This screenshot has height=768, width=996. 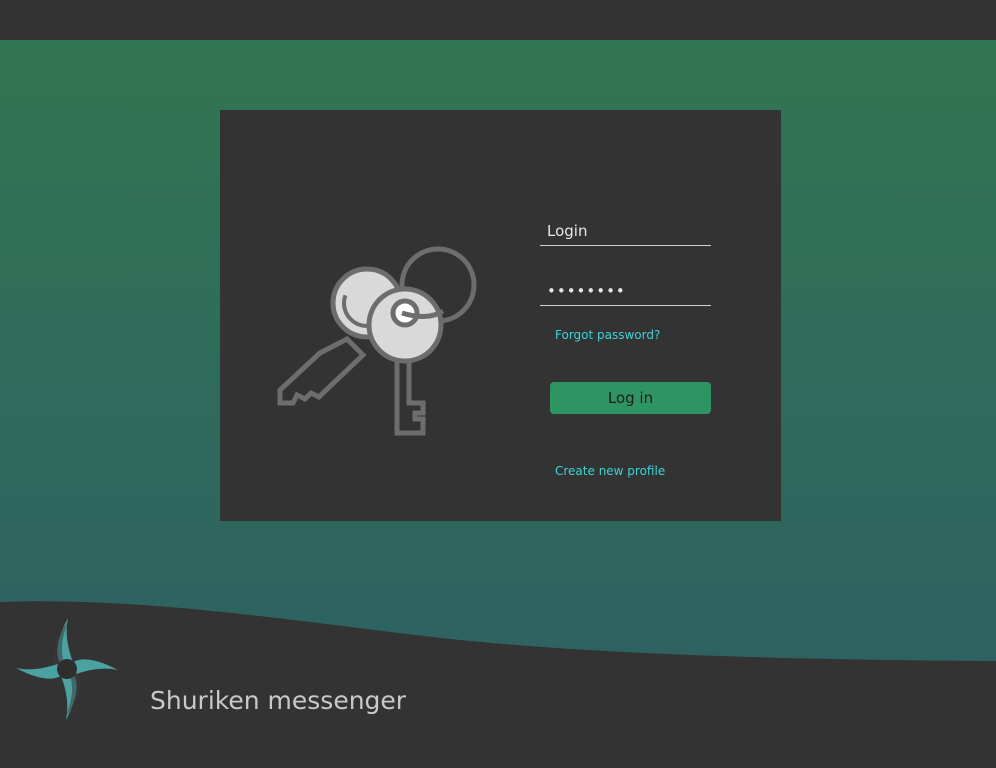 What do you see at coordinates (607, 335) in the screenshot?
I see `forgot-password-link: Forgot password?` at bounding box center [607, 335].